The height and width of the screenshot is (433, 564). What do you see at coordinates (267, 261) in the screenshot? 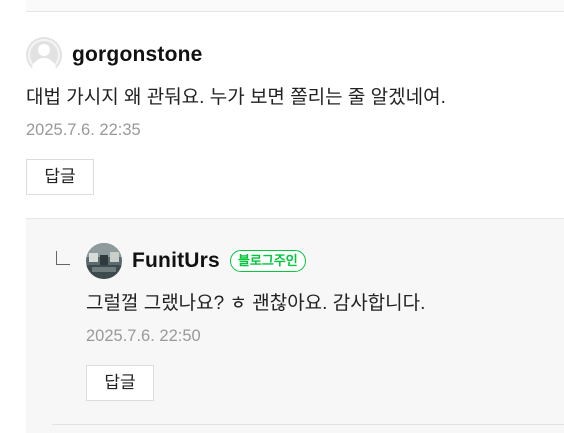
I see `blog-owner-badge: 블로그주인` at bounding box center [267, 261].